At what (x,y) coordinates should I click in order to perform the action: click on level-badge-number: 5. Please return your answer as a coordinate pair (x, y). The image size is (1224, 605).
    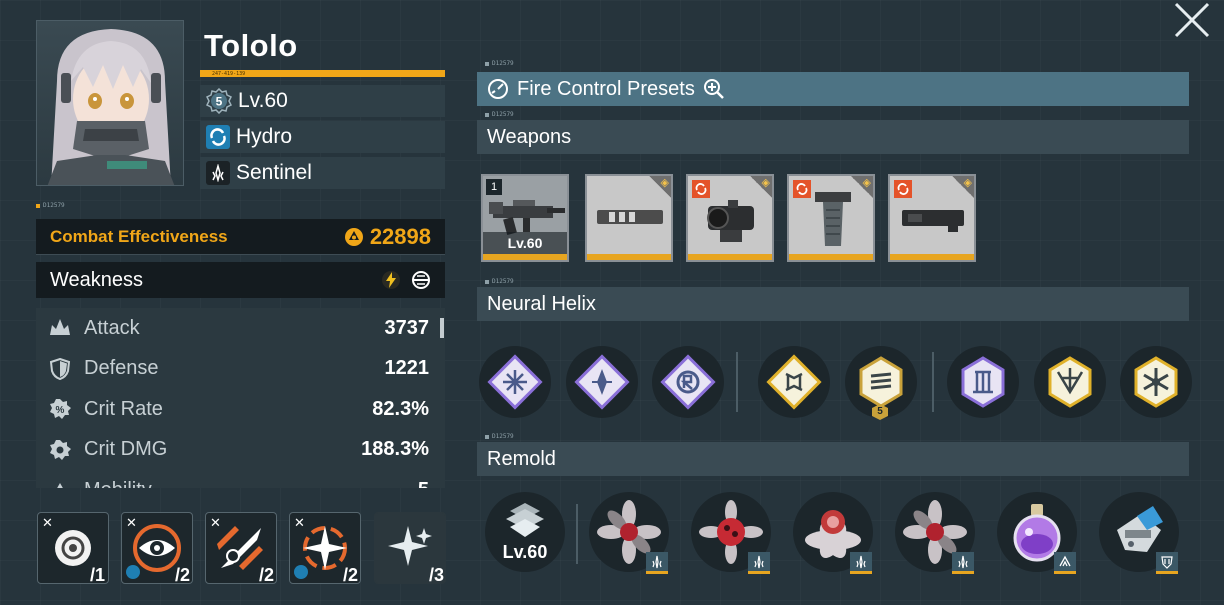
    Looking at the image, I should click on (219, 102).